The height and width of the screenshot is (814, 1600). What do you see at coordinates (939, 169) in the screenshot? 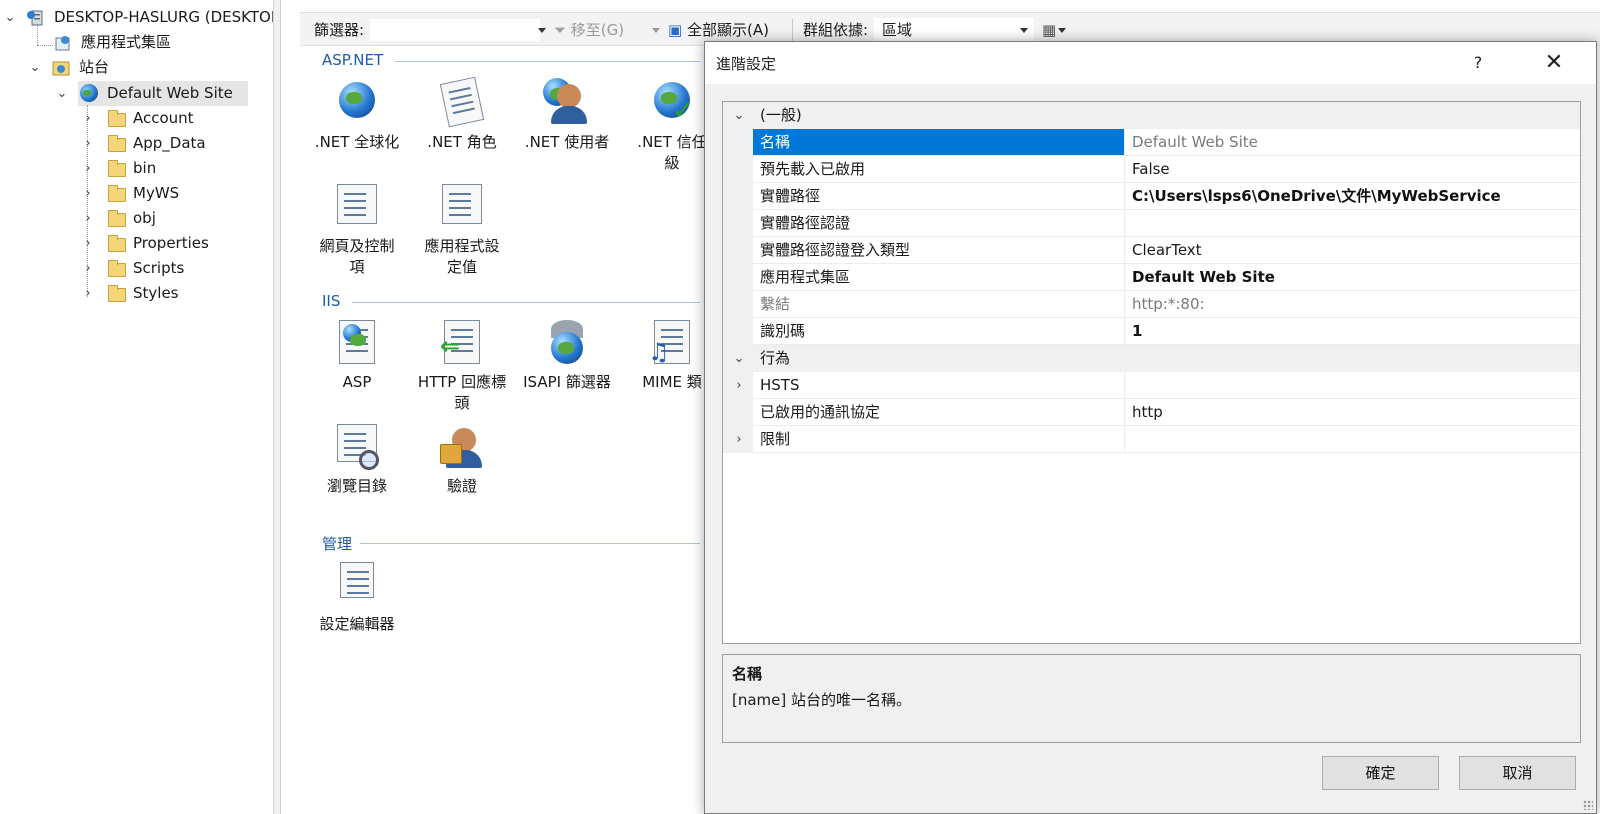
I see `property-name: 預先載入已啟用` at bounding box center [939, 169].